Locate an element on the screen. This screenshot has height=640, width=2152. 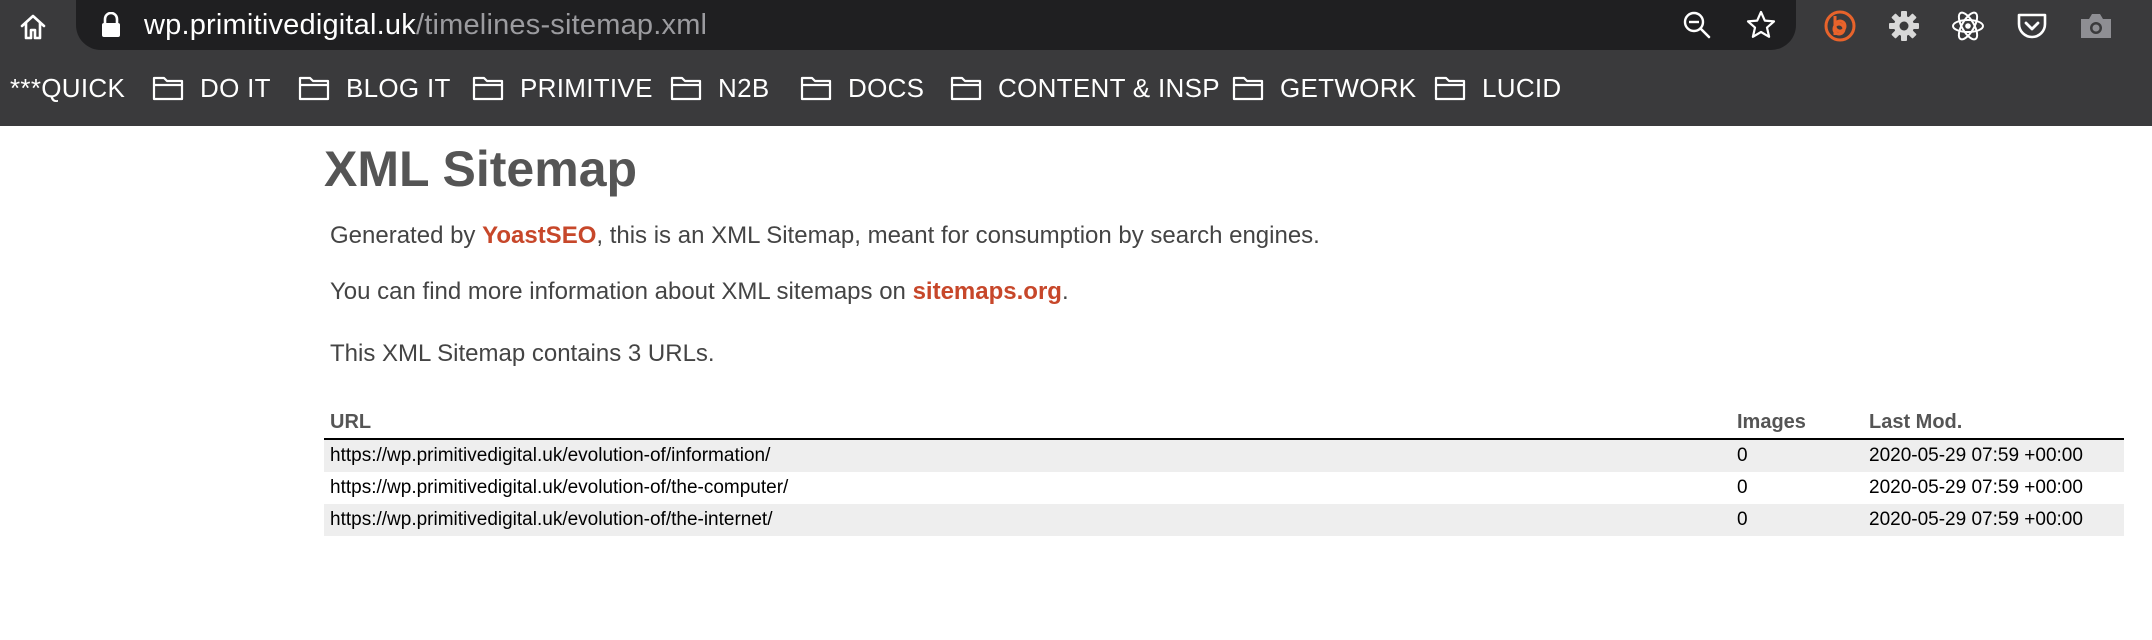
bookmark-label: N2B is located at coordinates (744, 87).